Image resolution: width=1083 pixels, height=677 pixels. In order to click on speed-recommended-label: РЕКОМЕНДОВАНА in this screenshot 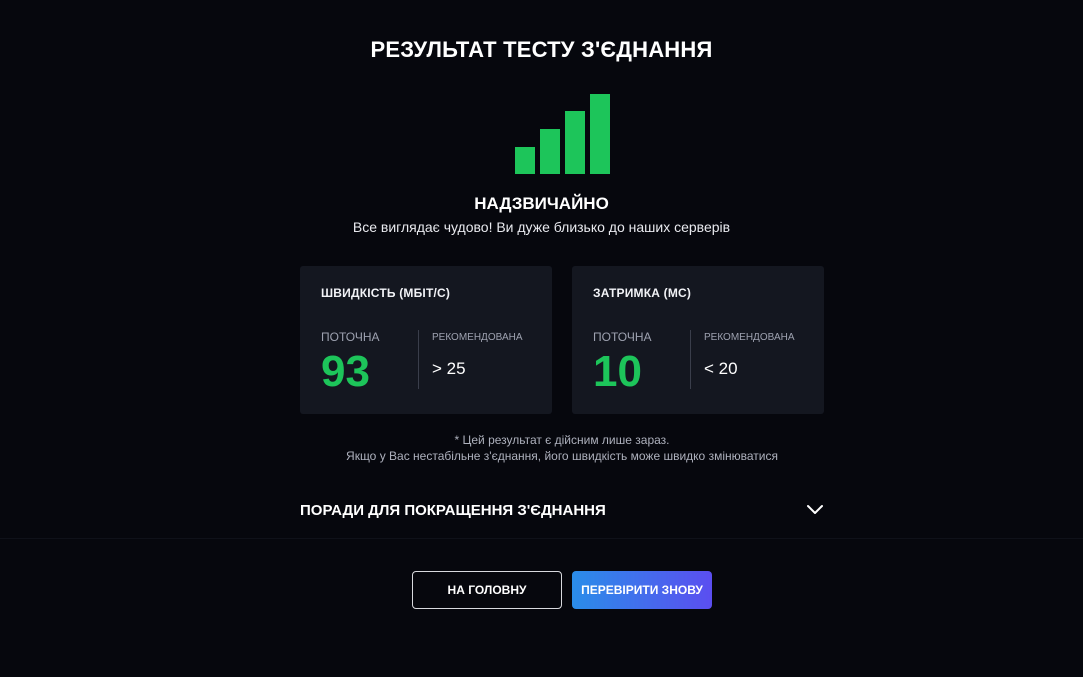, I will do `click(477, 337)`.